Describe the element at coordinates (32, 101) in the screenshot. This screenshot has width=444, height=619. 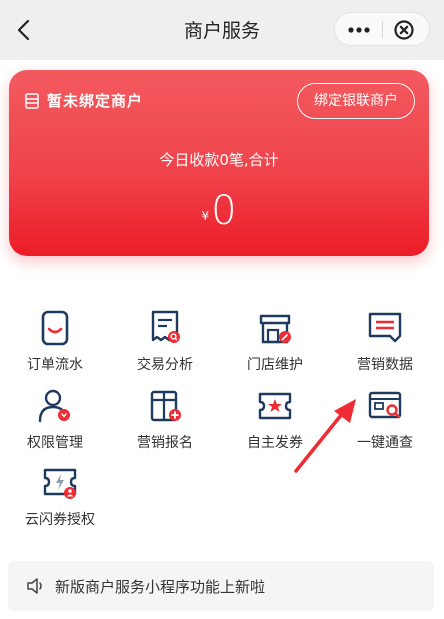
I see `shop-icon` at that location.